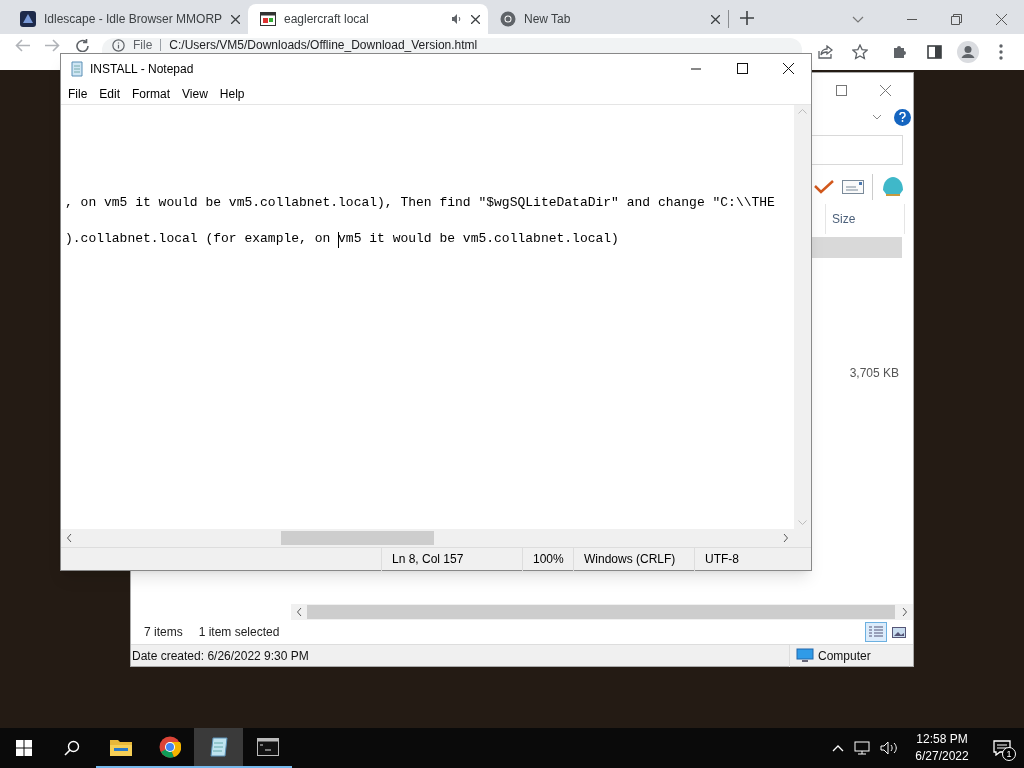  Describe the element at coordinates (1009, 754) in the screenshot. I see `notification-badge: 1` at that location.